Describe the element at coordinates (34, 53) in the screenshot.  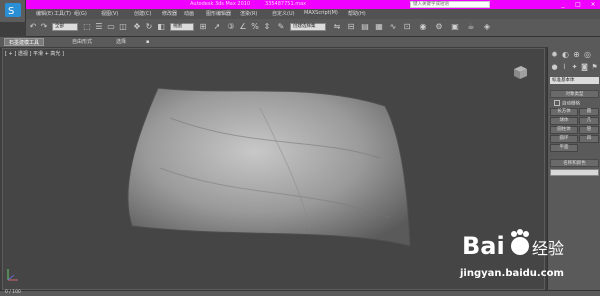
I see `viewport-label: [ + ] 透视 ] 平滑 + 高光 ]` at that location.